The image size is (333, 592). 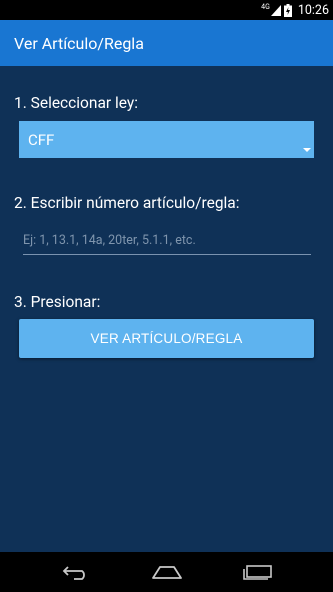 What do you see at coordinates (166, 139) in the screenshot?
I see `law-select: CFF` at bounding box center [166, 139].